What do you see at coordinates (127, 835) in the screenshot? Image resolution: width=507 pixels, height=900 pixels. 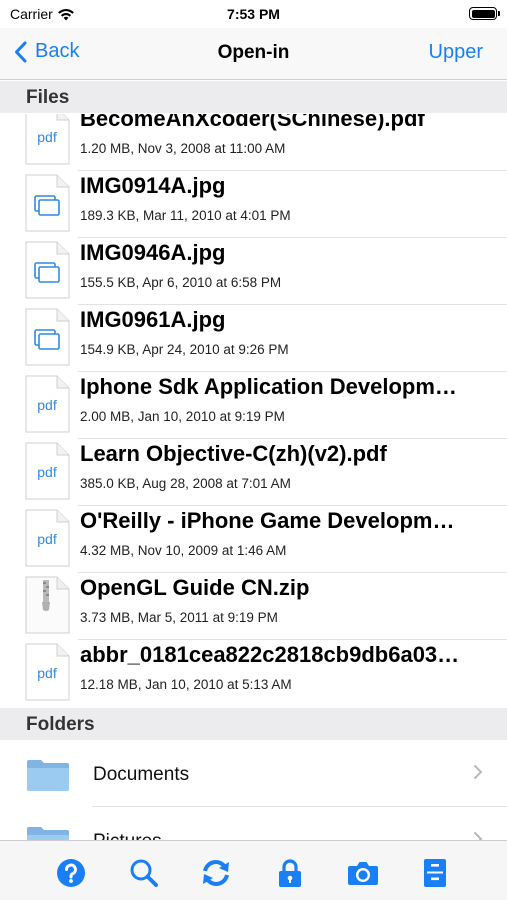 I see `folder-name: Pictures` at bounding box center [127, 835].